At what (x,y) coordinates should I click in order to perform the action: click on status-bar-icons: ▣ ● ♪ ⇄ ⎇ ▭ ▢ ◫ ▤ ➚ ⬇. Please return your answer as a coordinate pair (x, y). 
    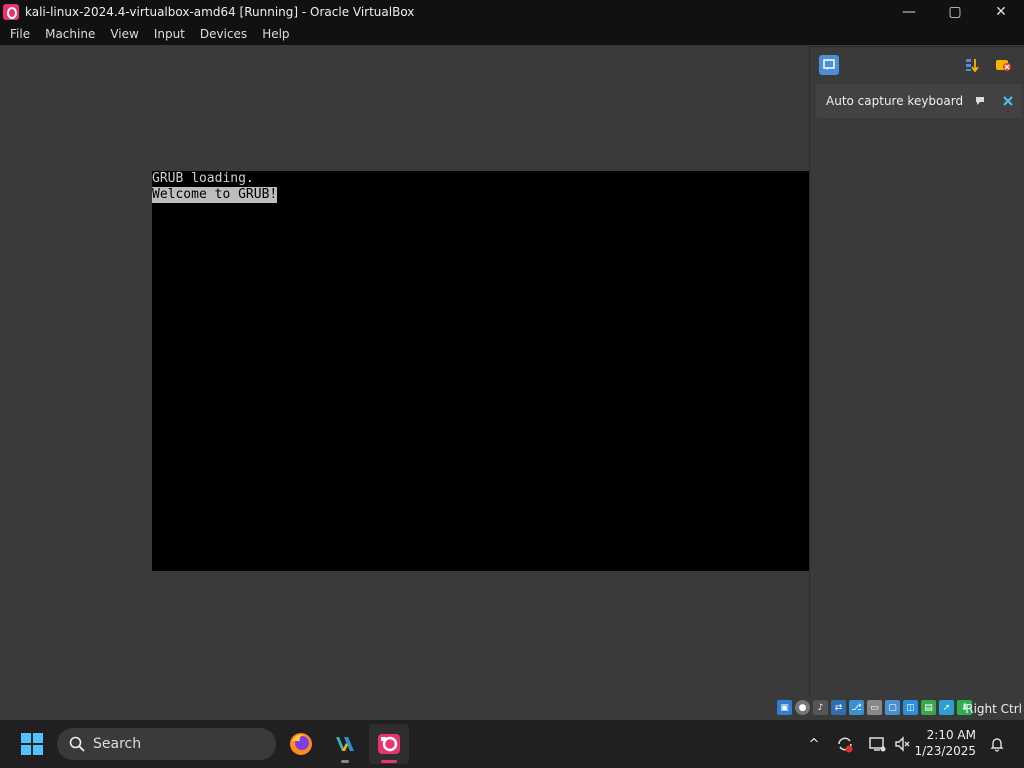
    Looking at the image, I should click on (873, 707).